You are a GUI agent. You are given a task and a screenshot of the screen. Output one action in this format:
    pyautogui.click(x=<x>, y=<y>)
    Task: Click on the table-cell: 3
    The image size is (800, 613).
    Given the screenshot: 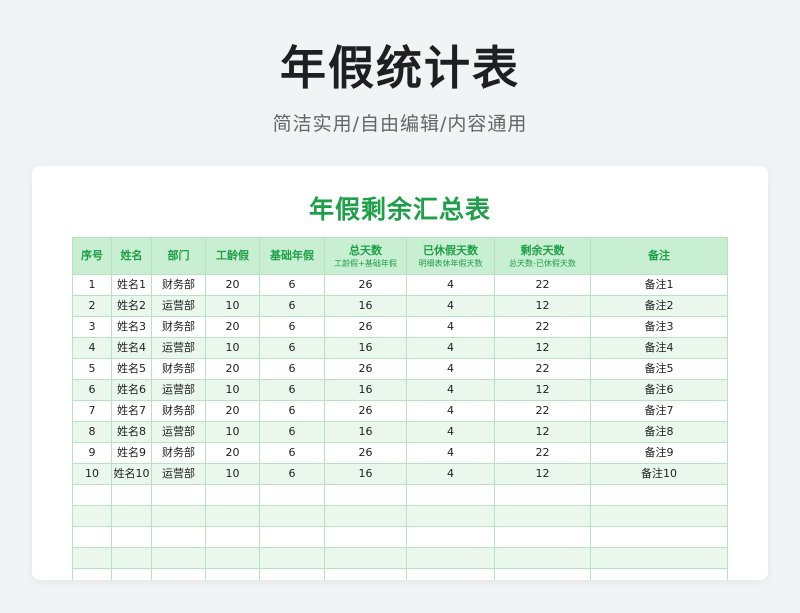 What is the action you would take?
    pyautogui.click(x=92, y=327)
    